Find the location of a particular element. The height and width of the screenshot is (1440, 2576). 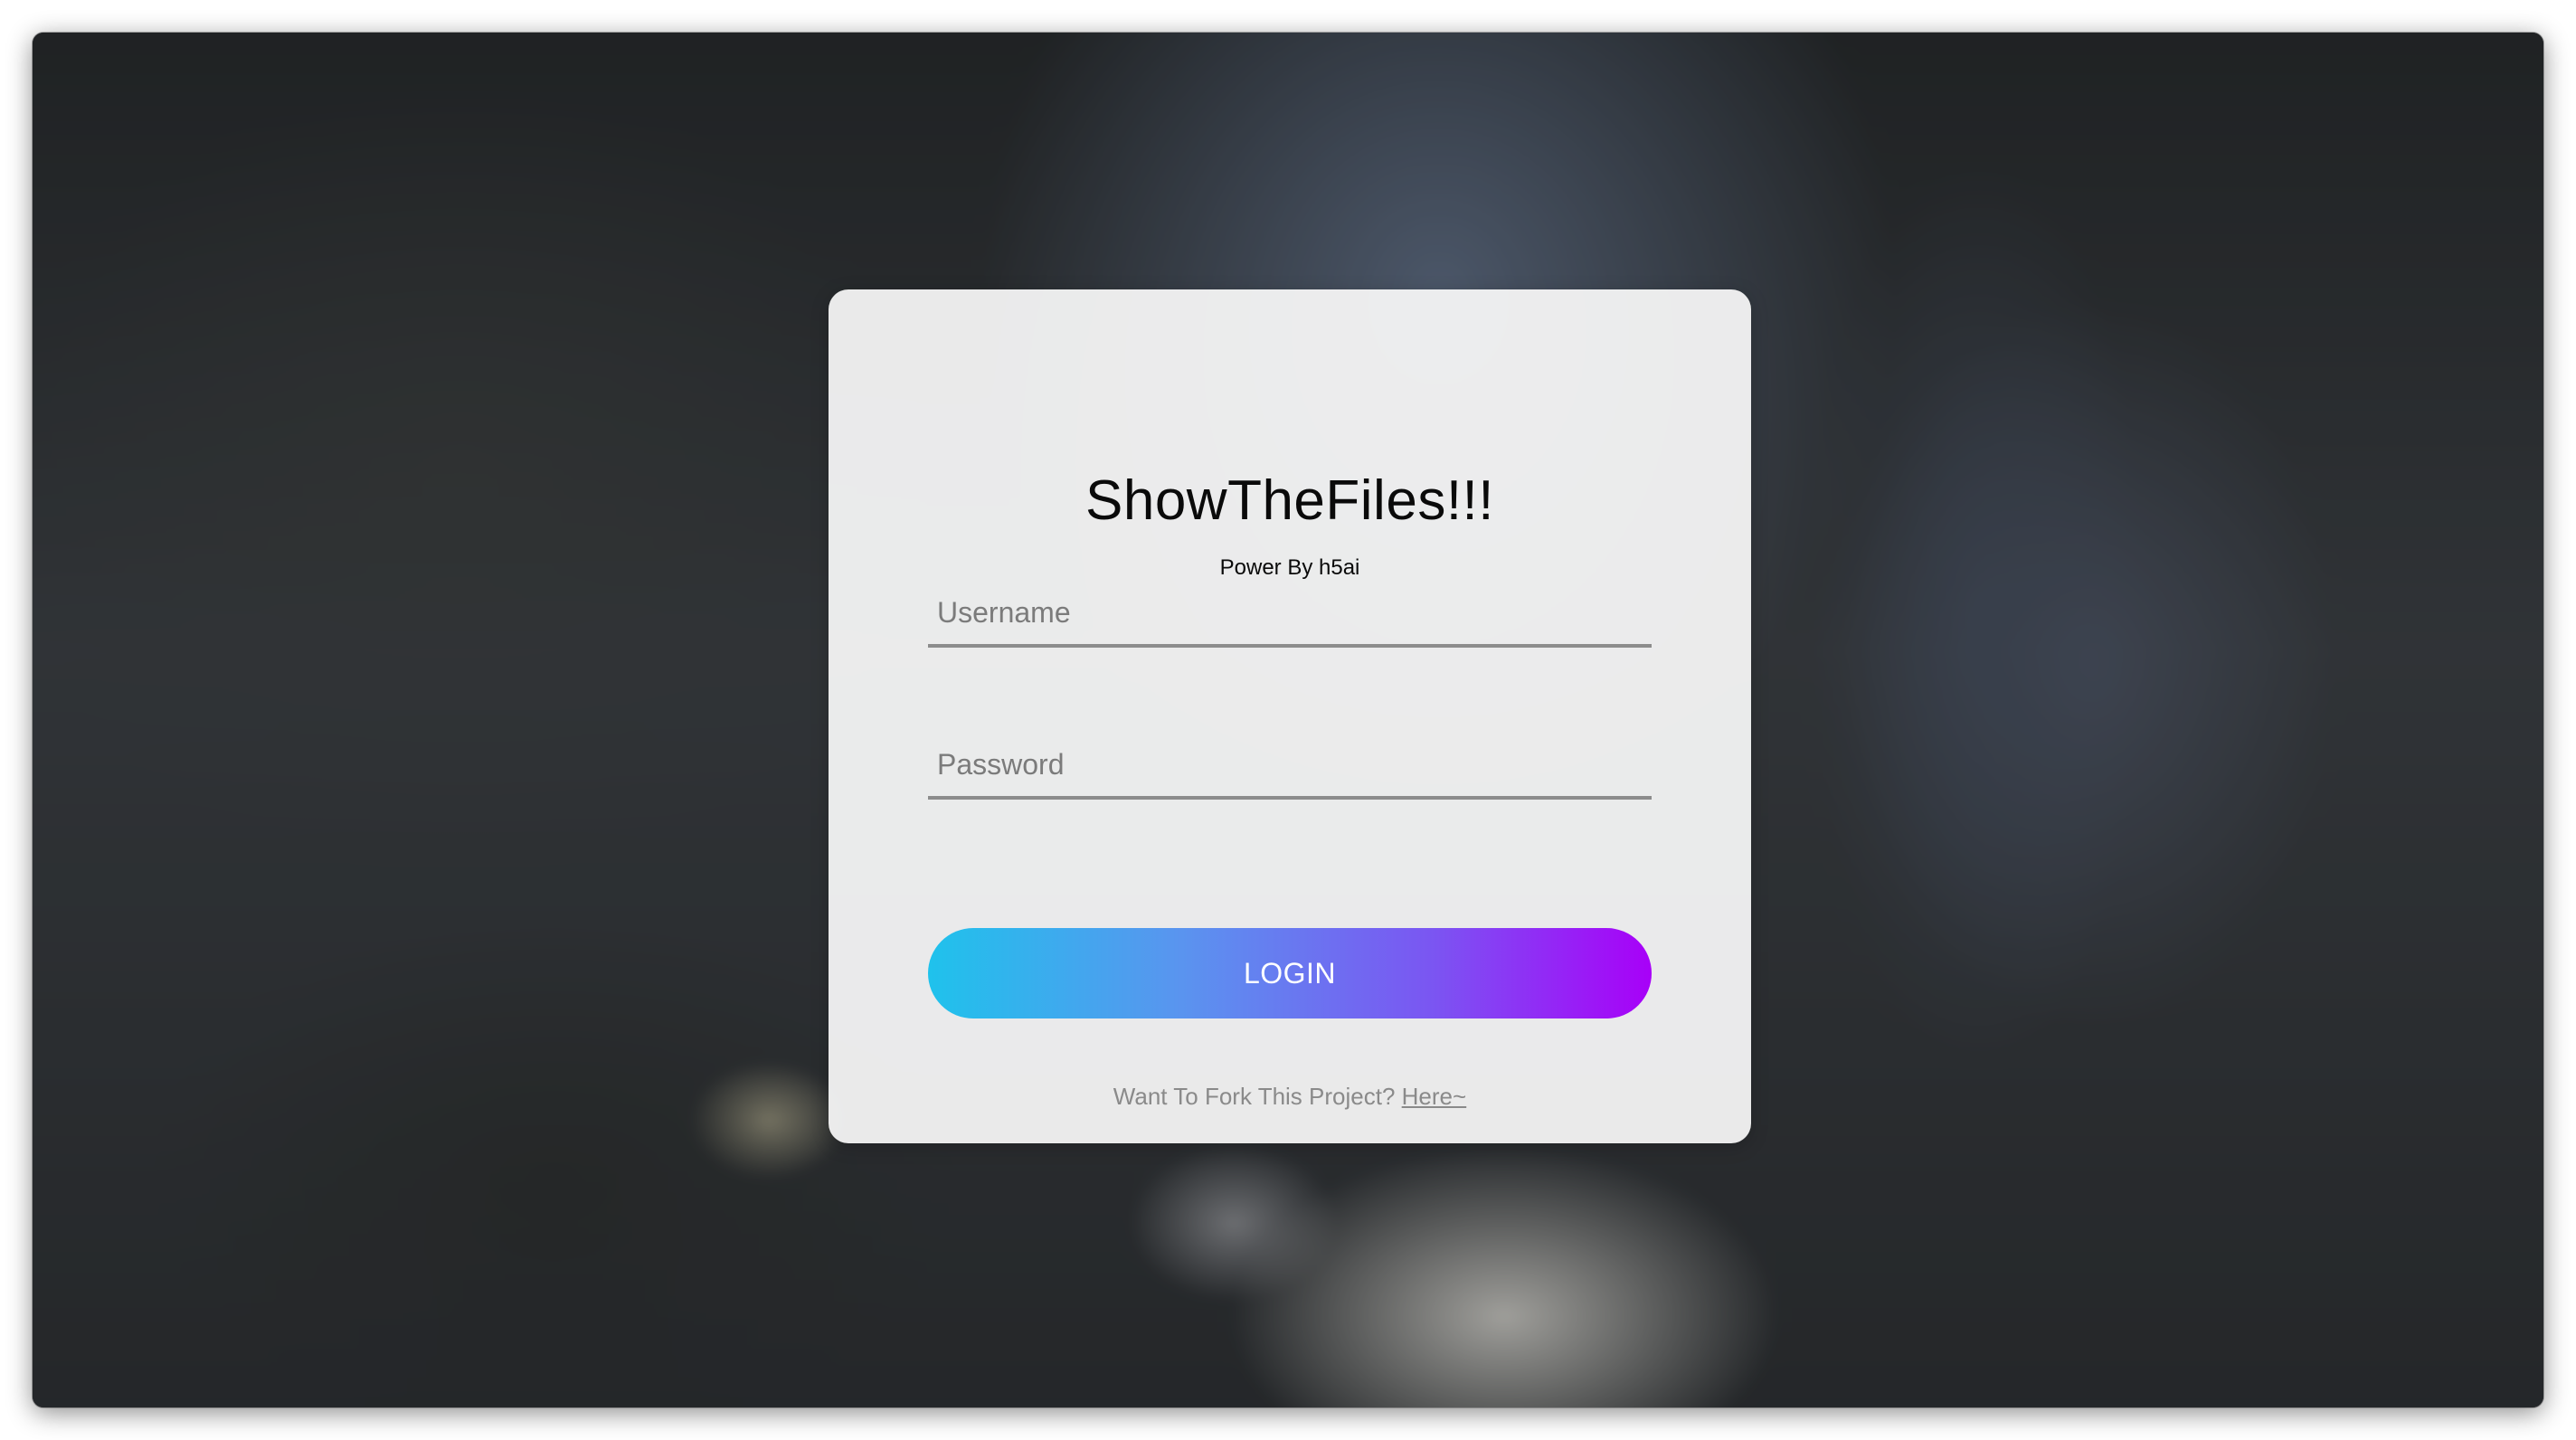

fork-prompt: Want To Fork This Project? Here~ is located at coordinates (1290, 1097).